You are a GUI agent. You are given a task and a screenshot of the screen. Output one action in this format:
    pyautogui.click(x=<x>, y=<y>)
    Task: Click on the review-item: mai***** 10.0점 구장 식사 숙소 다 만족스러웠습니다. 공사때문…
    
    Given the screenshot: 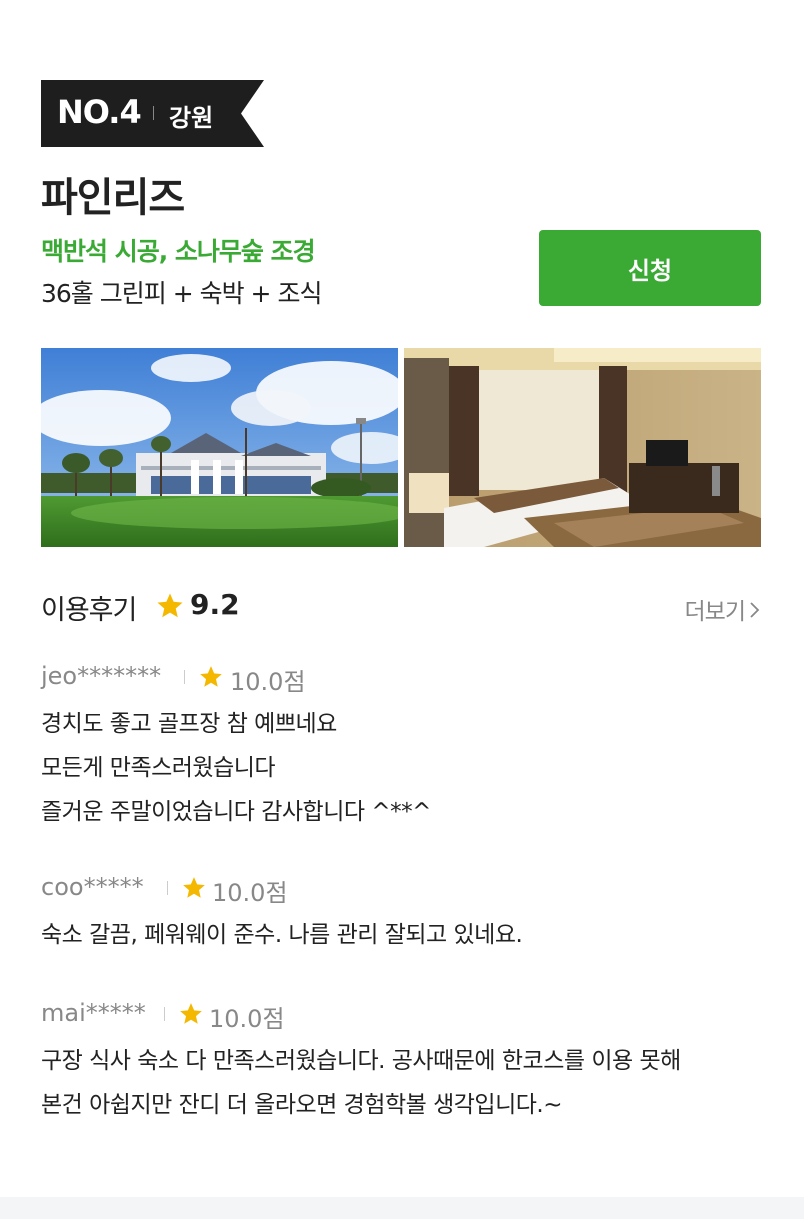 What is the action you would take?
    pyautogui.click(x=401, y=1063)
    